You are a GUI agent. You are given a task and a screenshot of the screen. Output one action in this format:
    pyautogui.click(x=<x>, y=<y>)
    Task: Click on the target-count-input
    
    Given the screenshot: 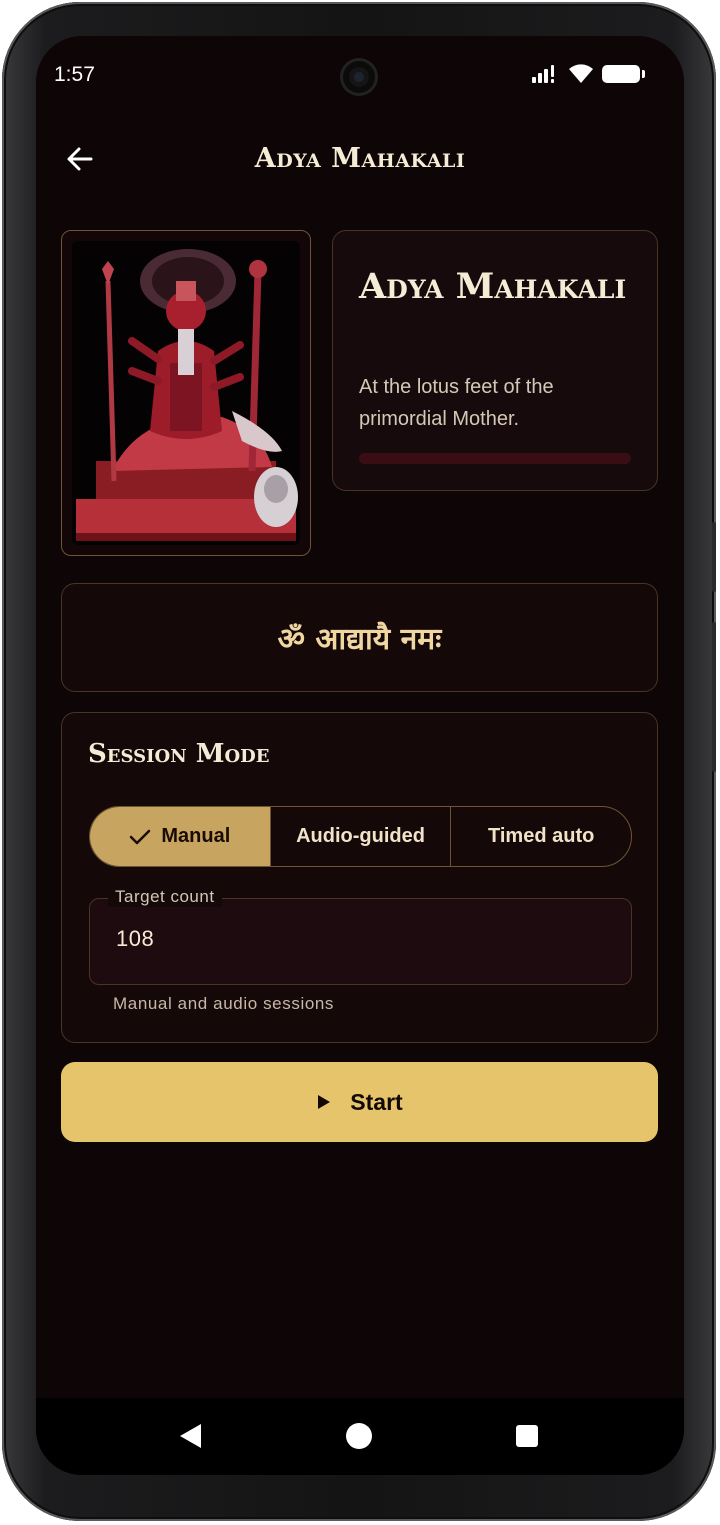 What is the action you would take?
    pyautogui.click(x=356, y=939)
    